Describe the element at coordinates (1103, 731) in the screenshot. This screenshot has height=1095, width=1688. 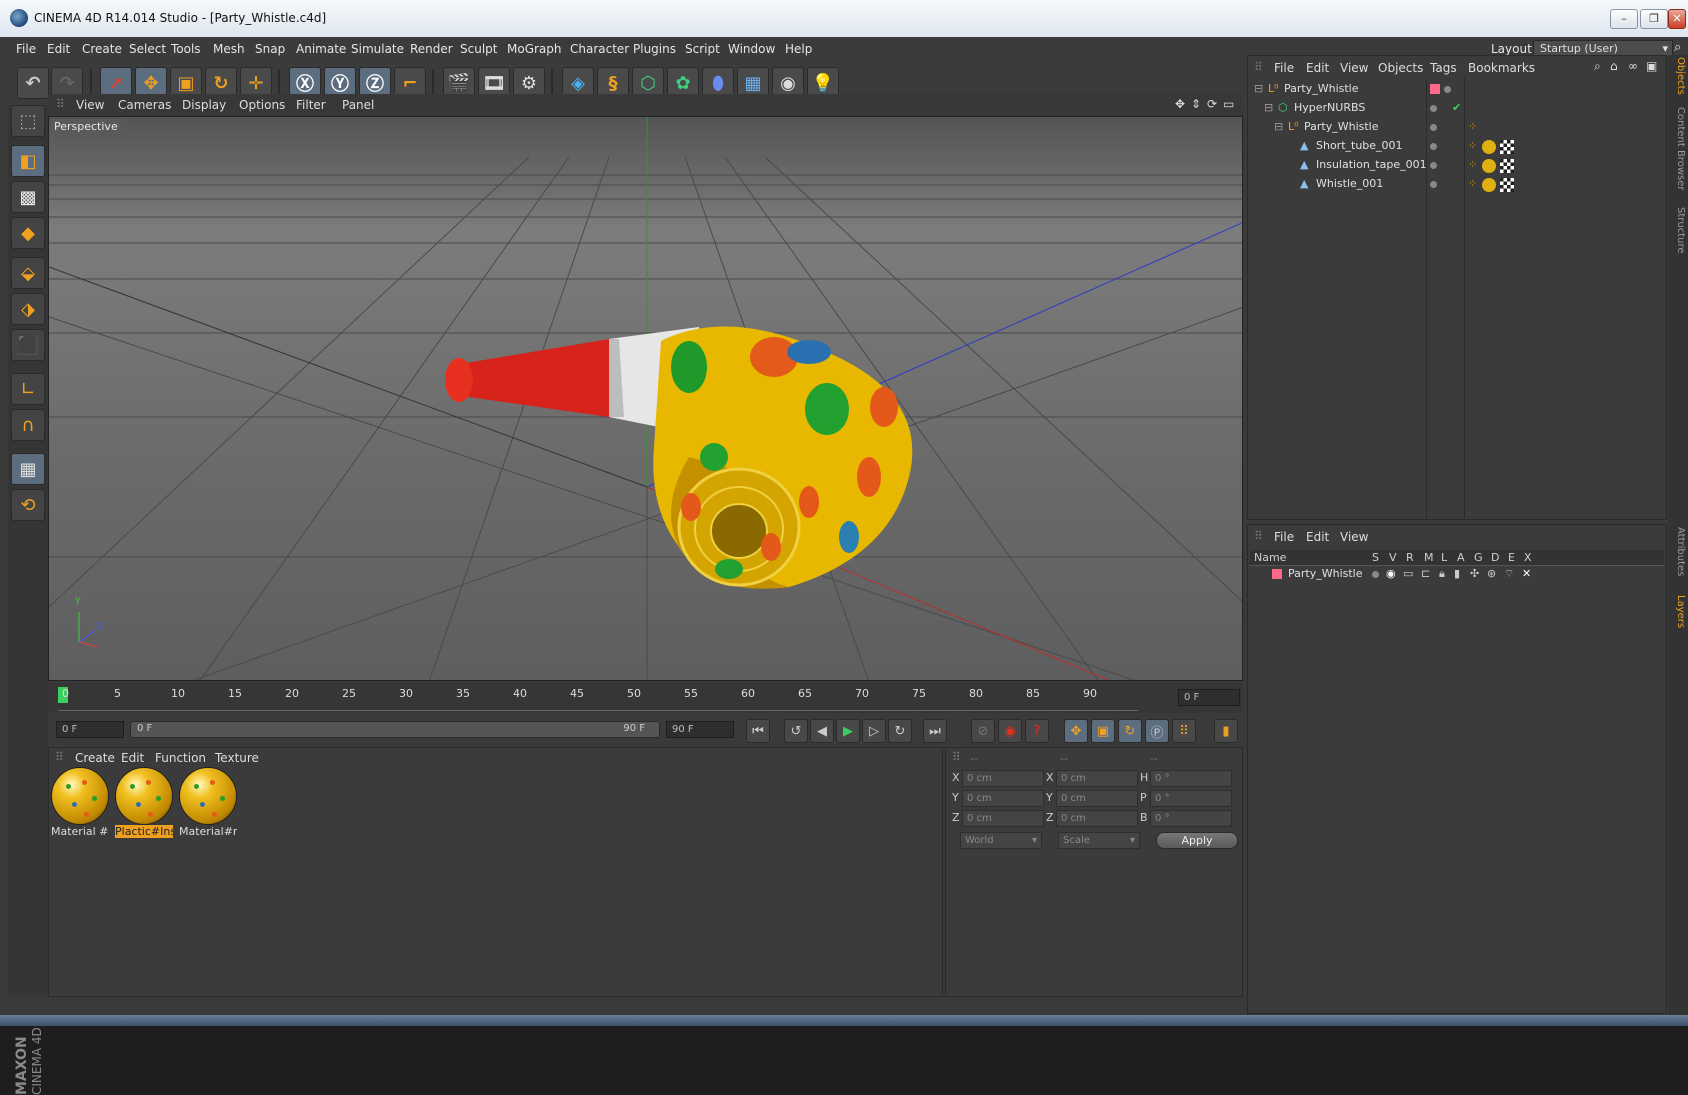
I see `keyframe-scale-icon: ▣` at that location.